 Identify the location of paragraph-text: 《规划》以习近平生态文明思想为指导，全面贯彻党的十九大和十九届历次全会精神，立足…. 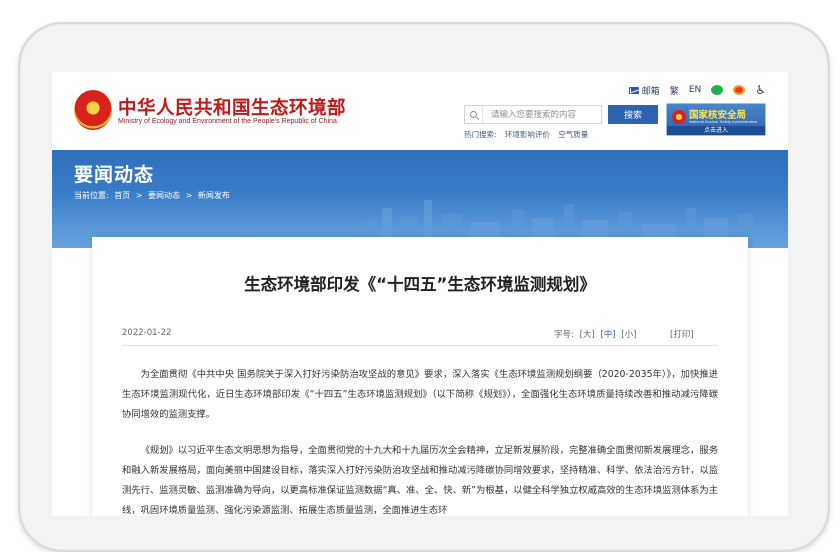
(420, 480).